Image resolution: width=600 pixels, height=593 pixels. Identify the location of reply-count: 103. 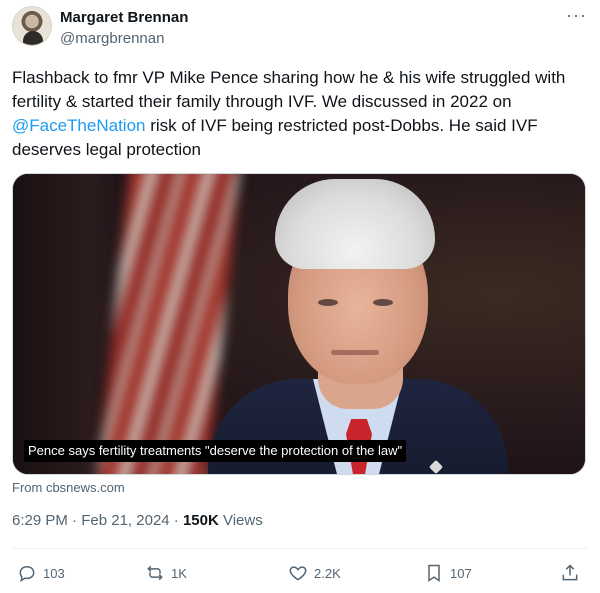
(54, 573).